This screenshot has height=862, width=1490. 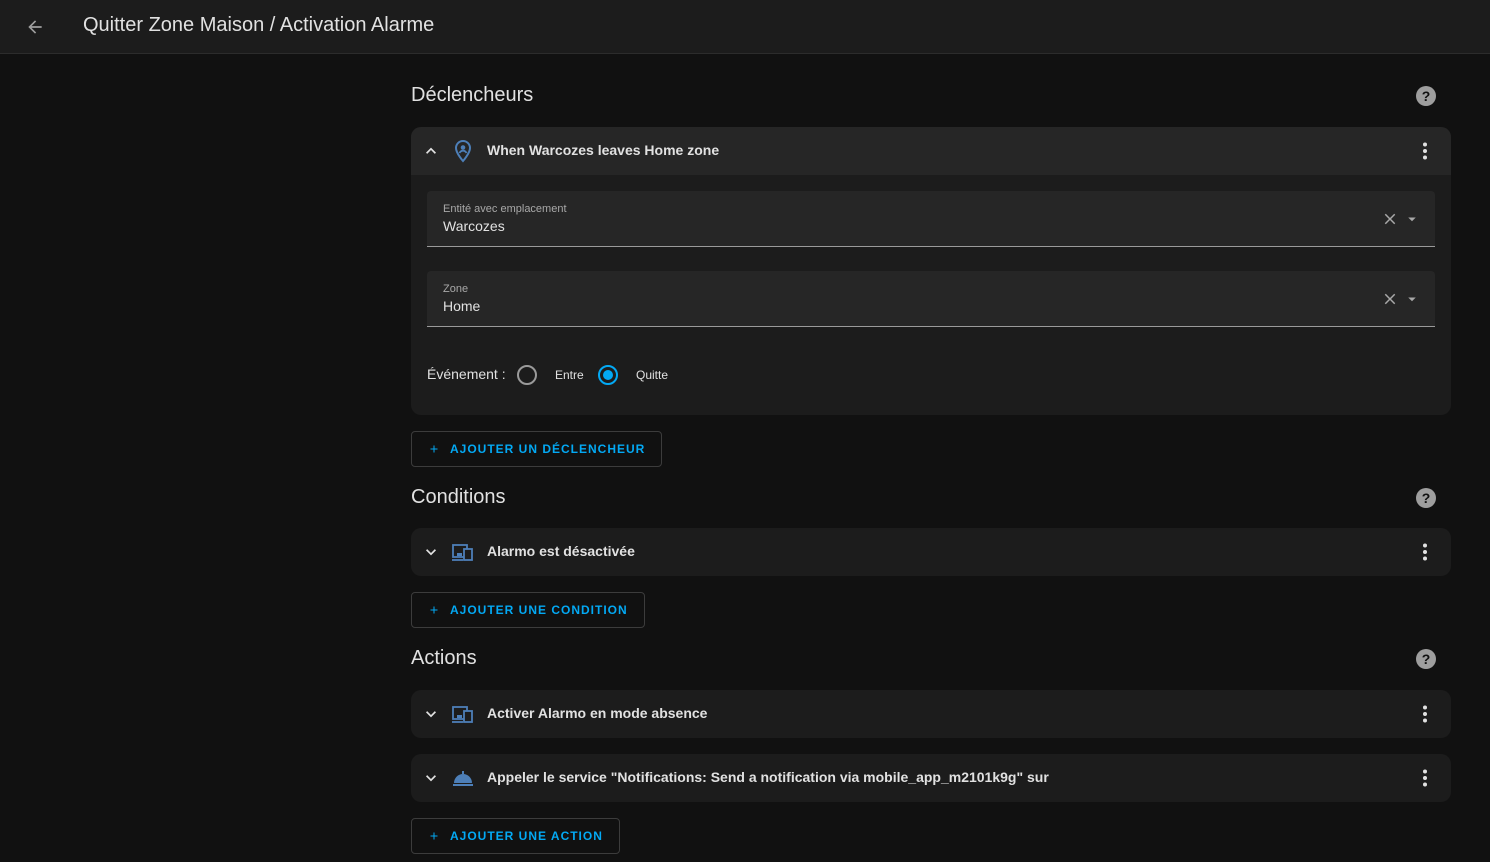 What do you see at coordinates (444, 658) in the screenshot?
I see `actions-title: Actions` at bounding box center [444, 658].